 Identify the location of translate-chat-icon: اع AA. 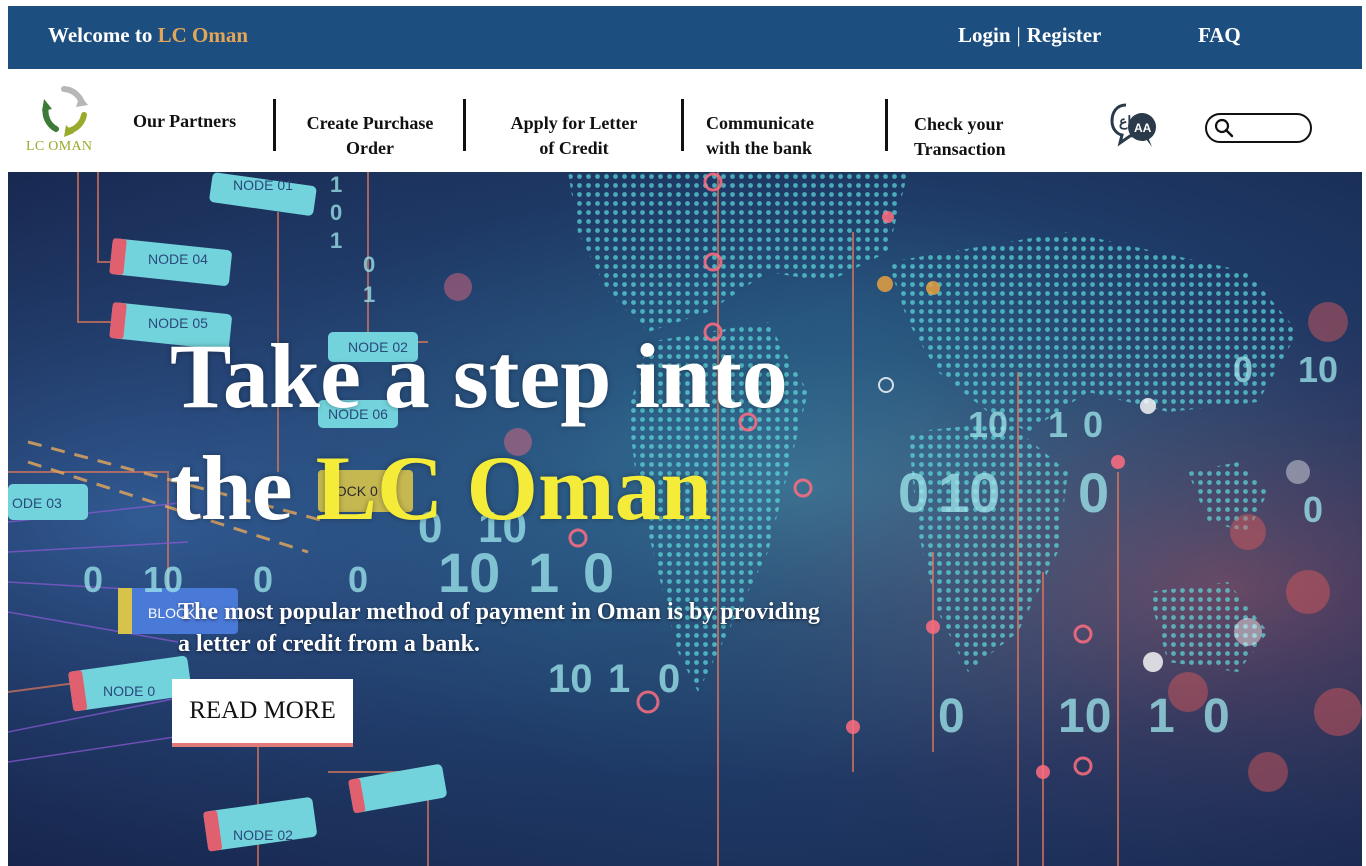
(1136, 125).